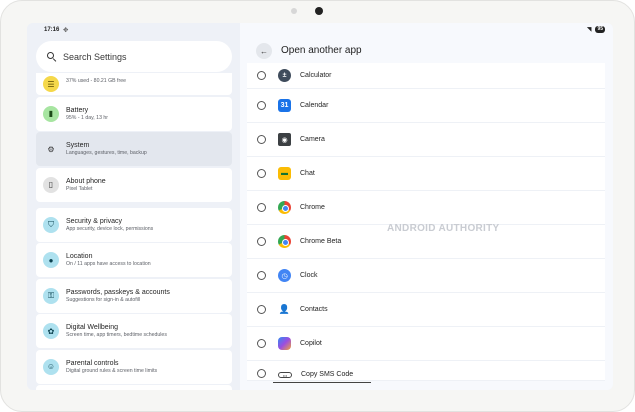 Image resolution: width=635 pixels, height=412 pixels. Describe the element at coordinates (321, 241) in the screenshot. I see `app-name: Chrome Beta` at that location.